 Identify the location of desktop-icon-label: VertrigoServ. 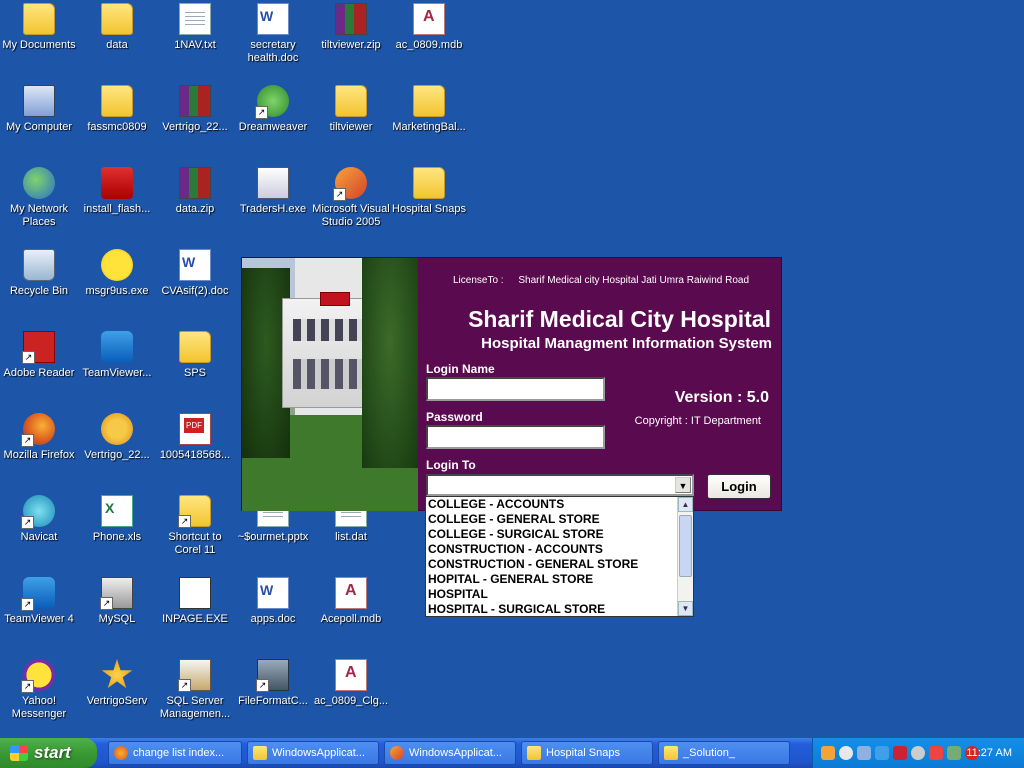
(117, 701).